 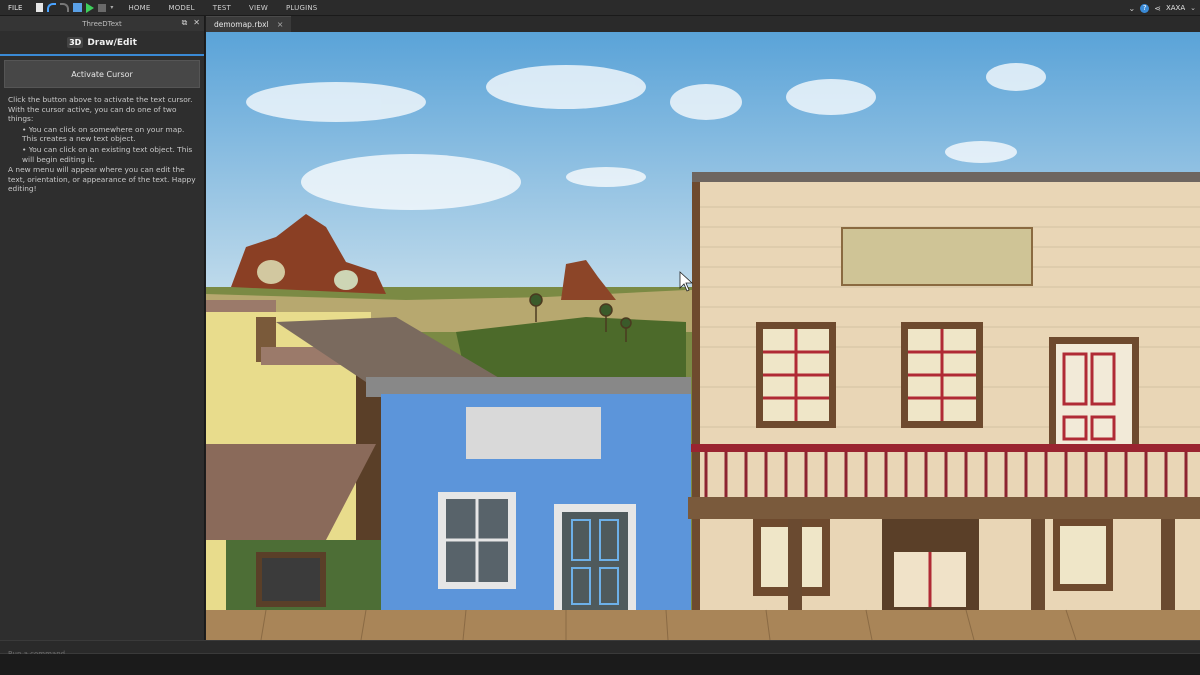 I want to click on top-right-controls: ⌄ ? ⋖ XAXA ⌄, so click(x=1162, y=8).